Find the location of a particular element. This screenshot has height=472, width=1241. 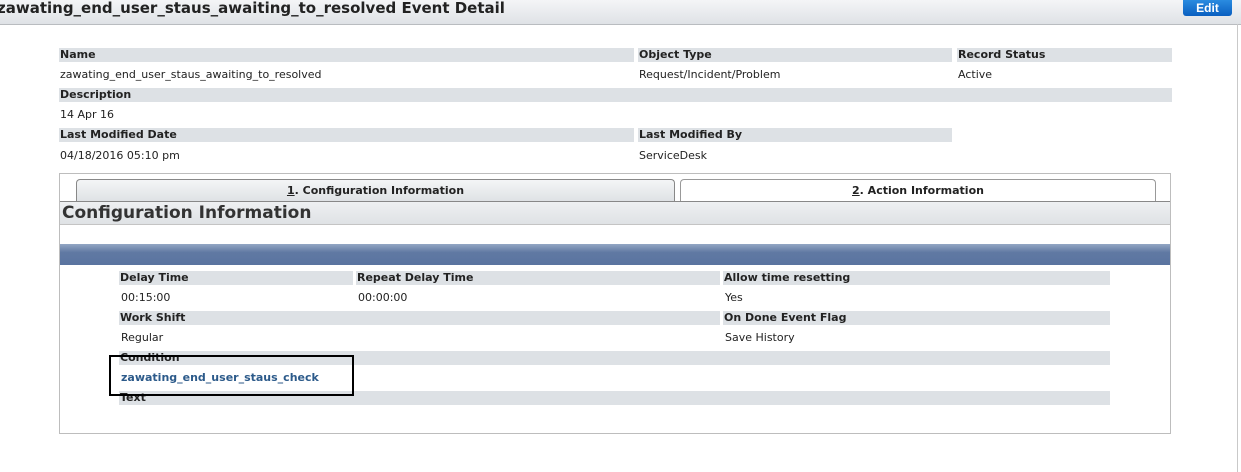

tab-configuration-information: 1. Configuration Information is located at coordinates (375, 190).